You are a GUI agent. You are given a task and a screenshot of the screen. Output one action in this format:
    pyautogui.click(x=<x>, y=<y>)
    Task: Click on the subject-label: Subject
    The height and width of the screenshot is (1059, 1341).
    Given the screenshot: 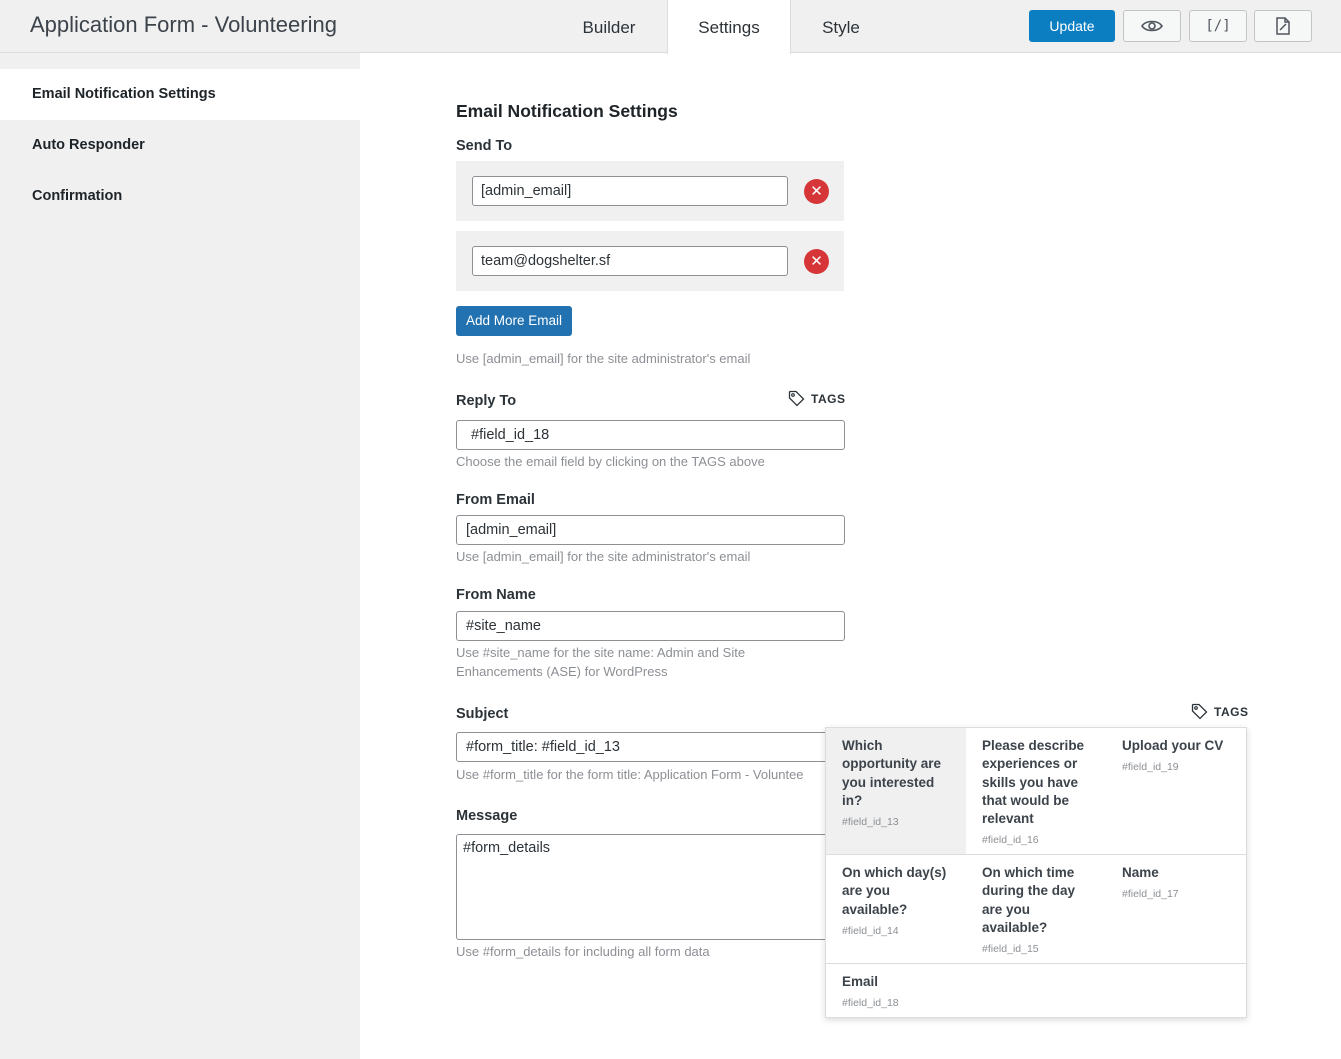 What is the action you would take?
    pyautogui.click(x=482, y=714)
    